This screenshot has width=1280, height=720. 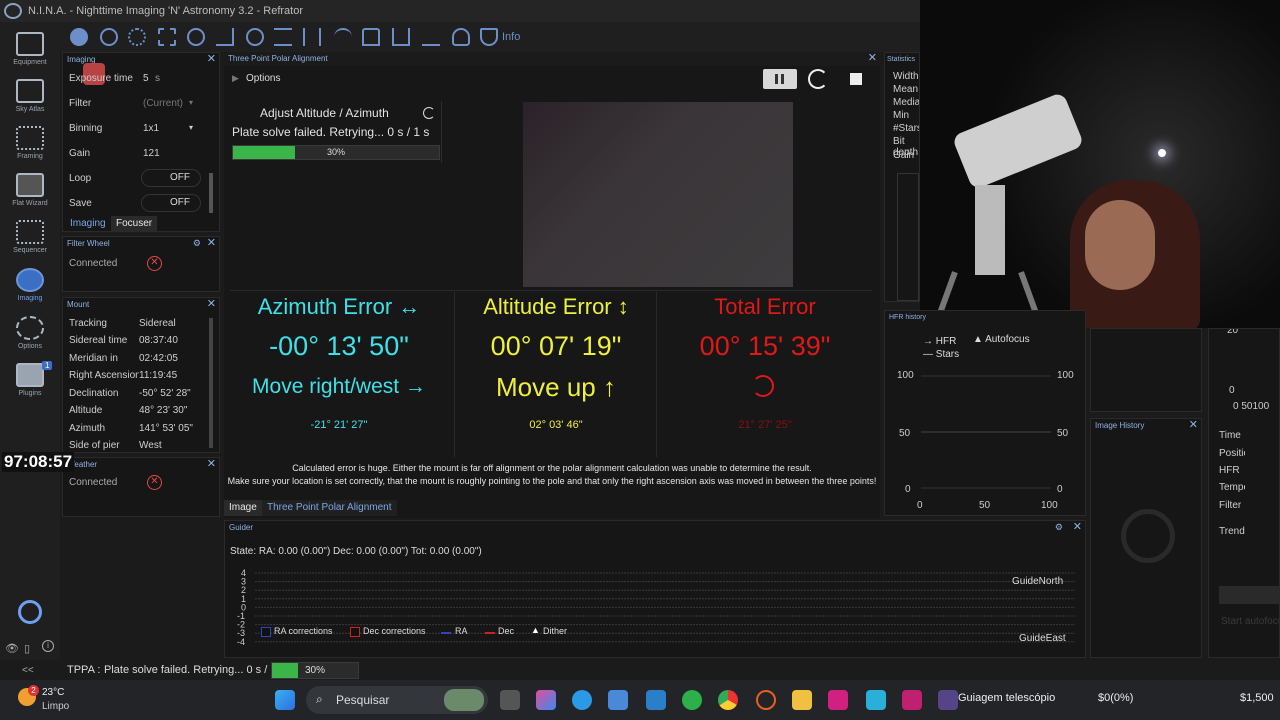 I want to click on focuser-tool-icon, so click(x=137, y=37).